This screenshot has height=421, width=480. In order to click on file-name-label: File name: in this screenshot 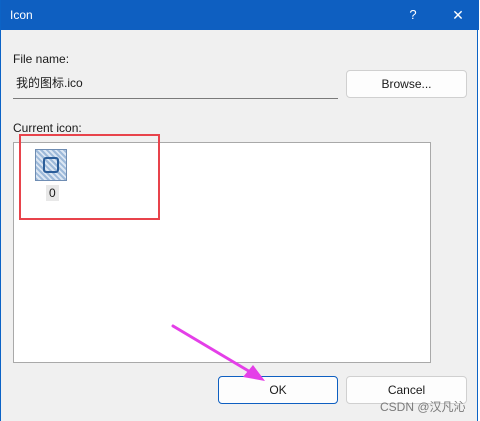, I will do `click(41, 59)`.